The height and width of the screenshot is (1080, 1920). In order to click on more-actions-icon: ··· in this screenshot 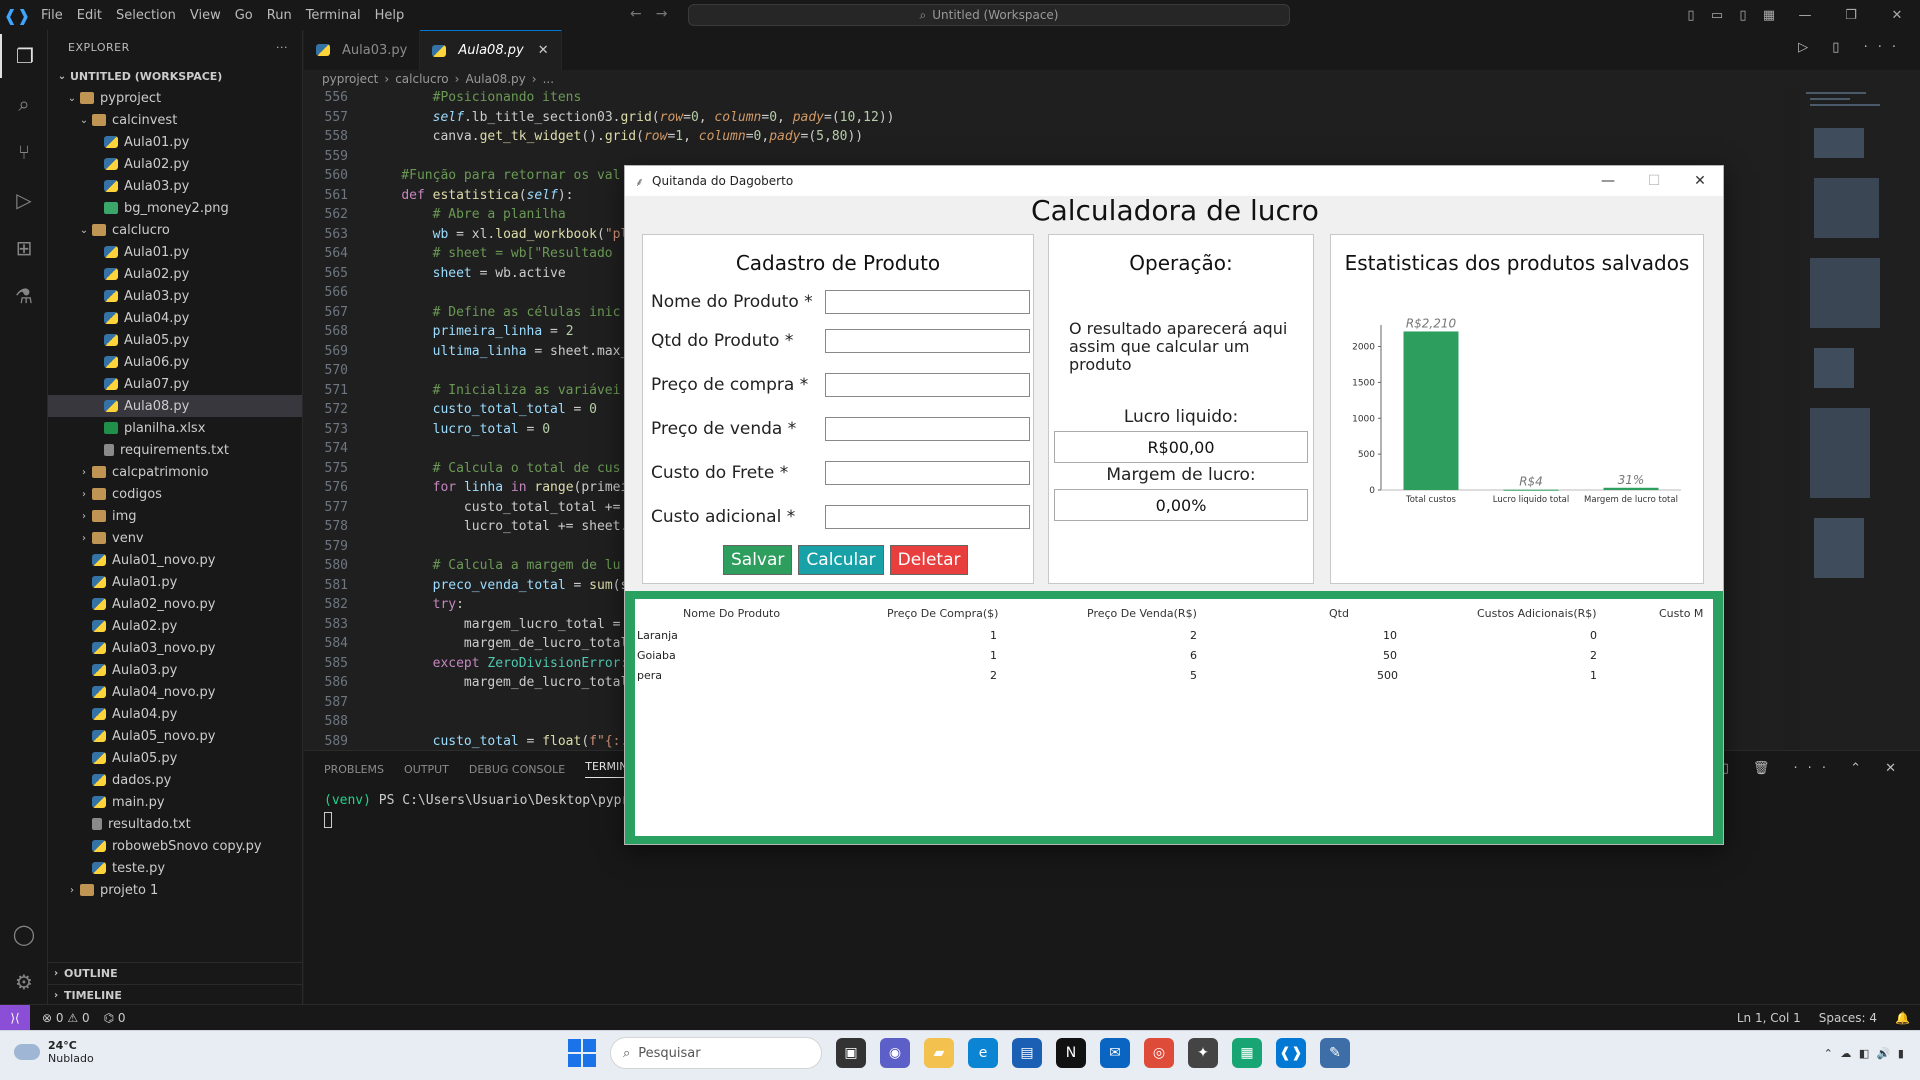, I will do `click(282, 47)`.